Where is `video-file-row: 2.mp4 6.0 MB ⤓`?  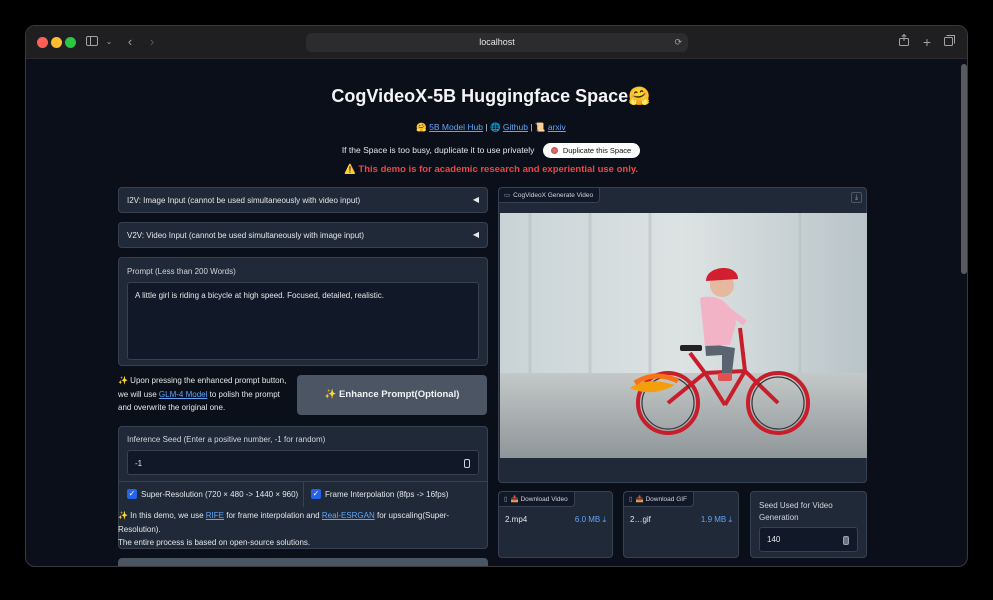
video-file-row: 2.mp4 6.0 MB ⤓ is located at coordinates (555, 519).